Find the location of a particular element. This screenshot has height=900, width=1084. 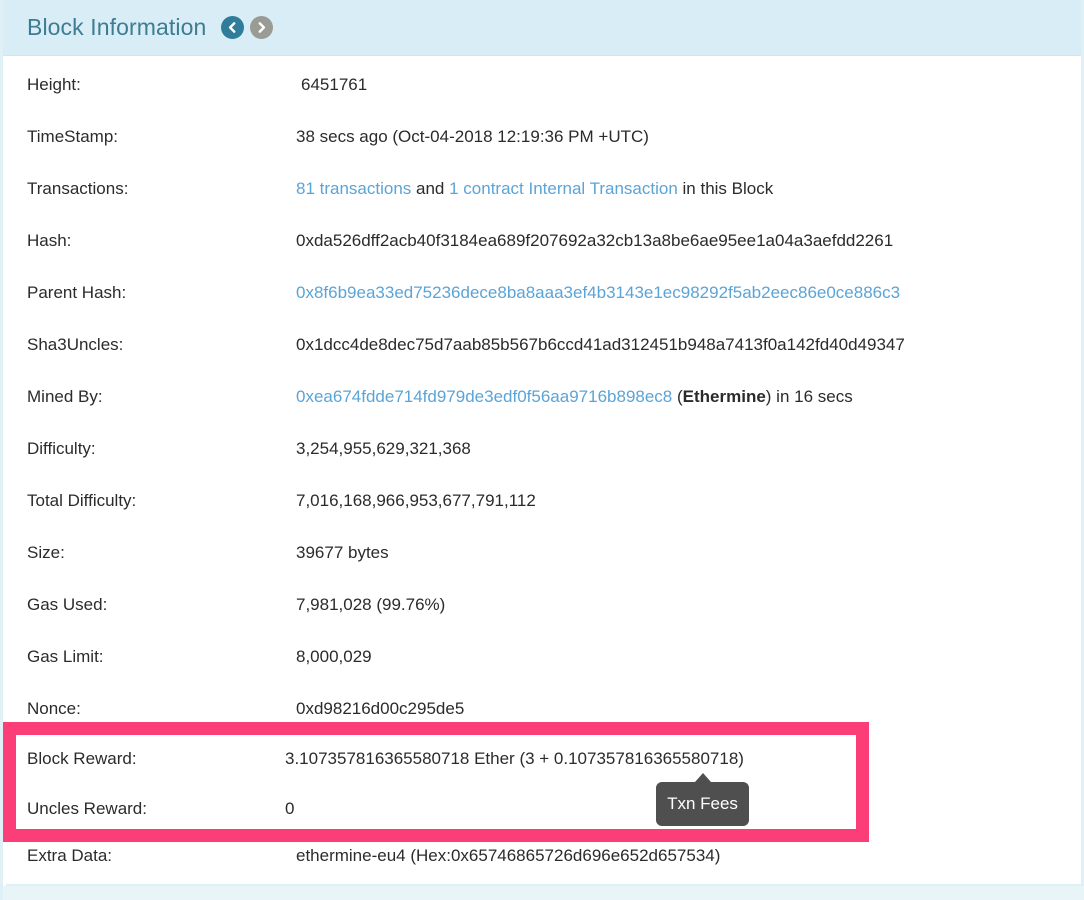

row-label: Parent Hash: is located at coordinates (77, 292).